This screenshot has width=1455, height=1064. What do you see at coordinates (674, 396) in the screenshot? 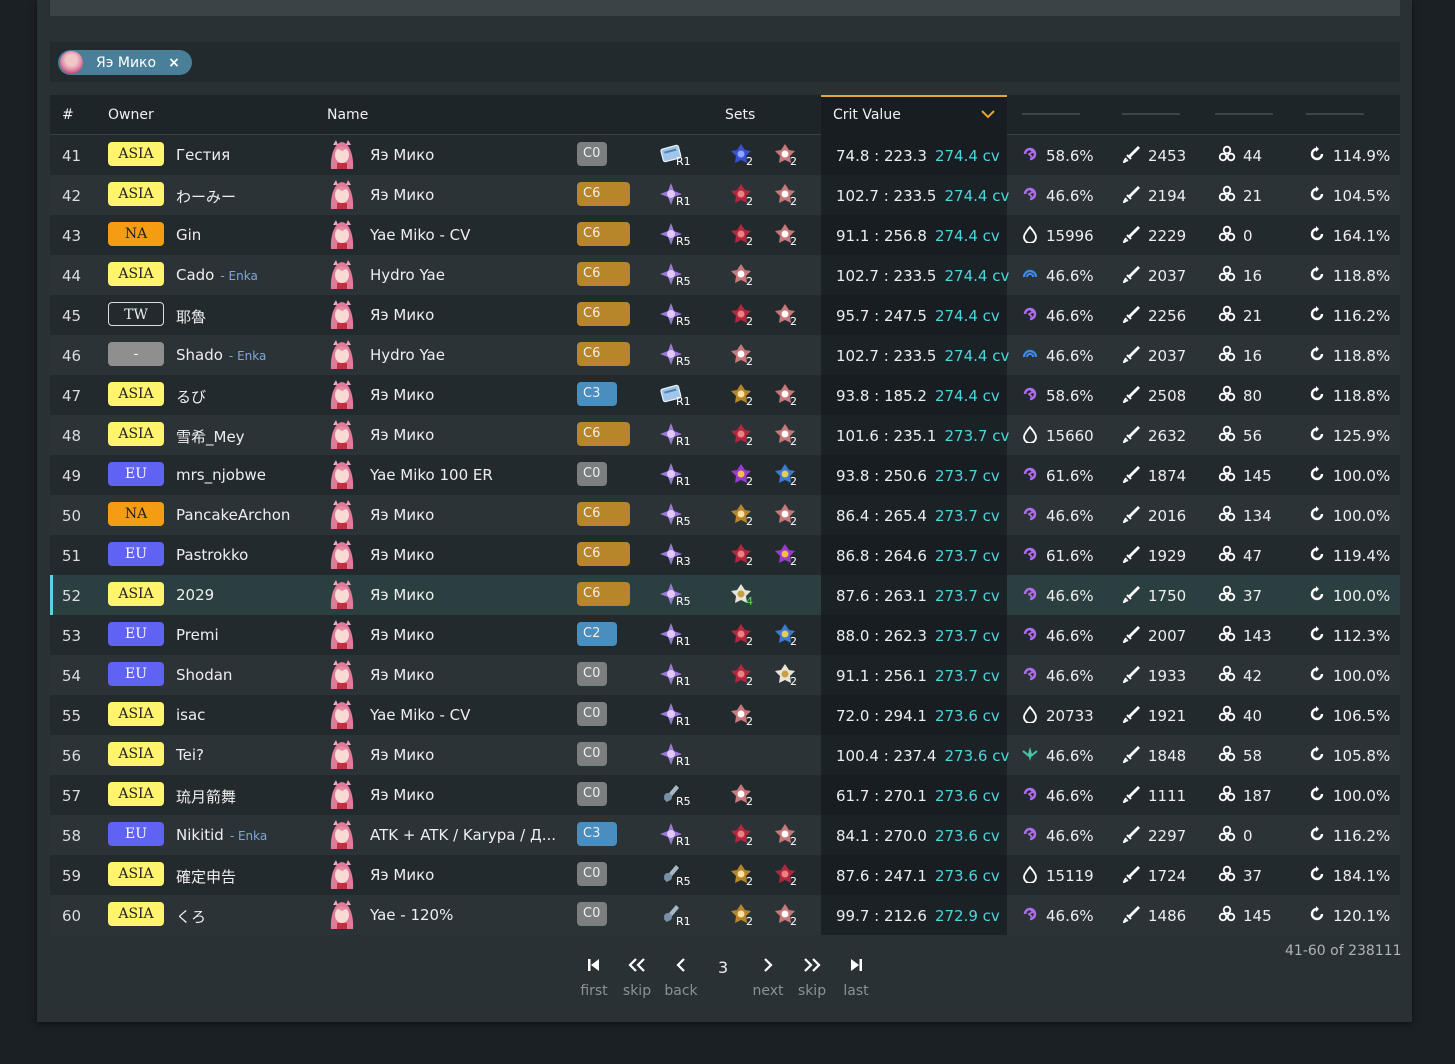
I see `weapon-icon: R1` at bounding box center [674, 396].